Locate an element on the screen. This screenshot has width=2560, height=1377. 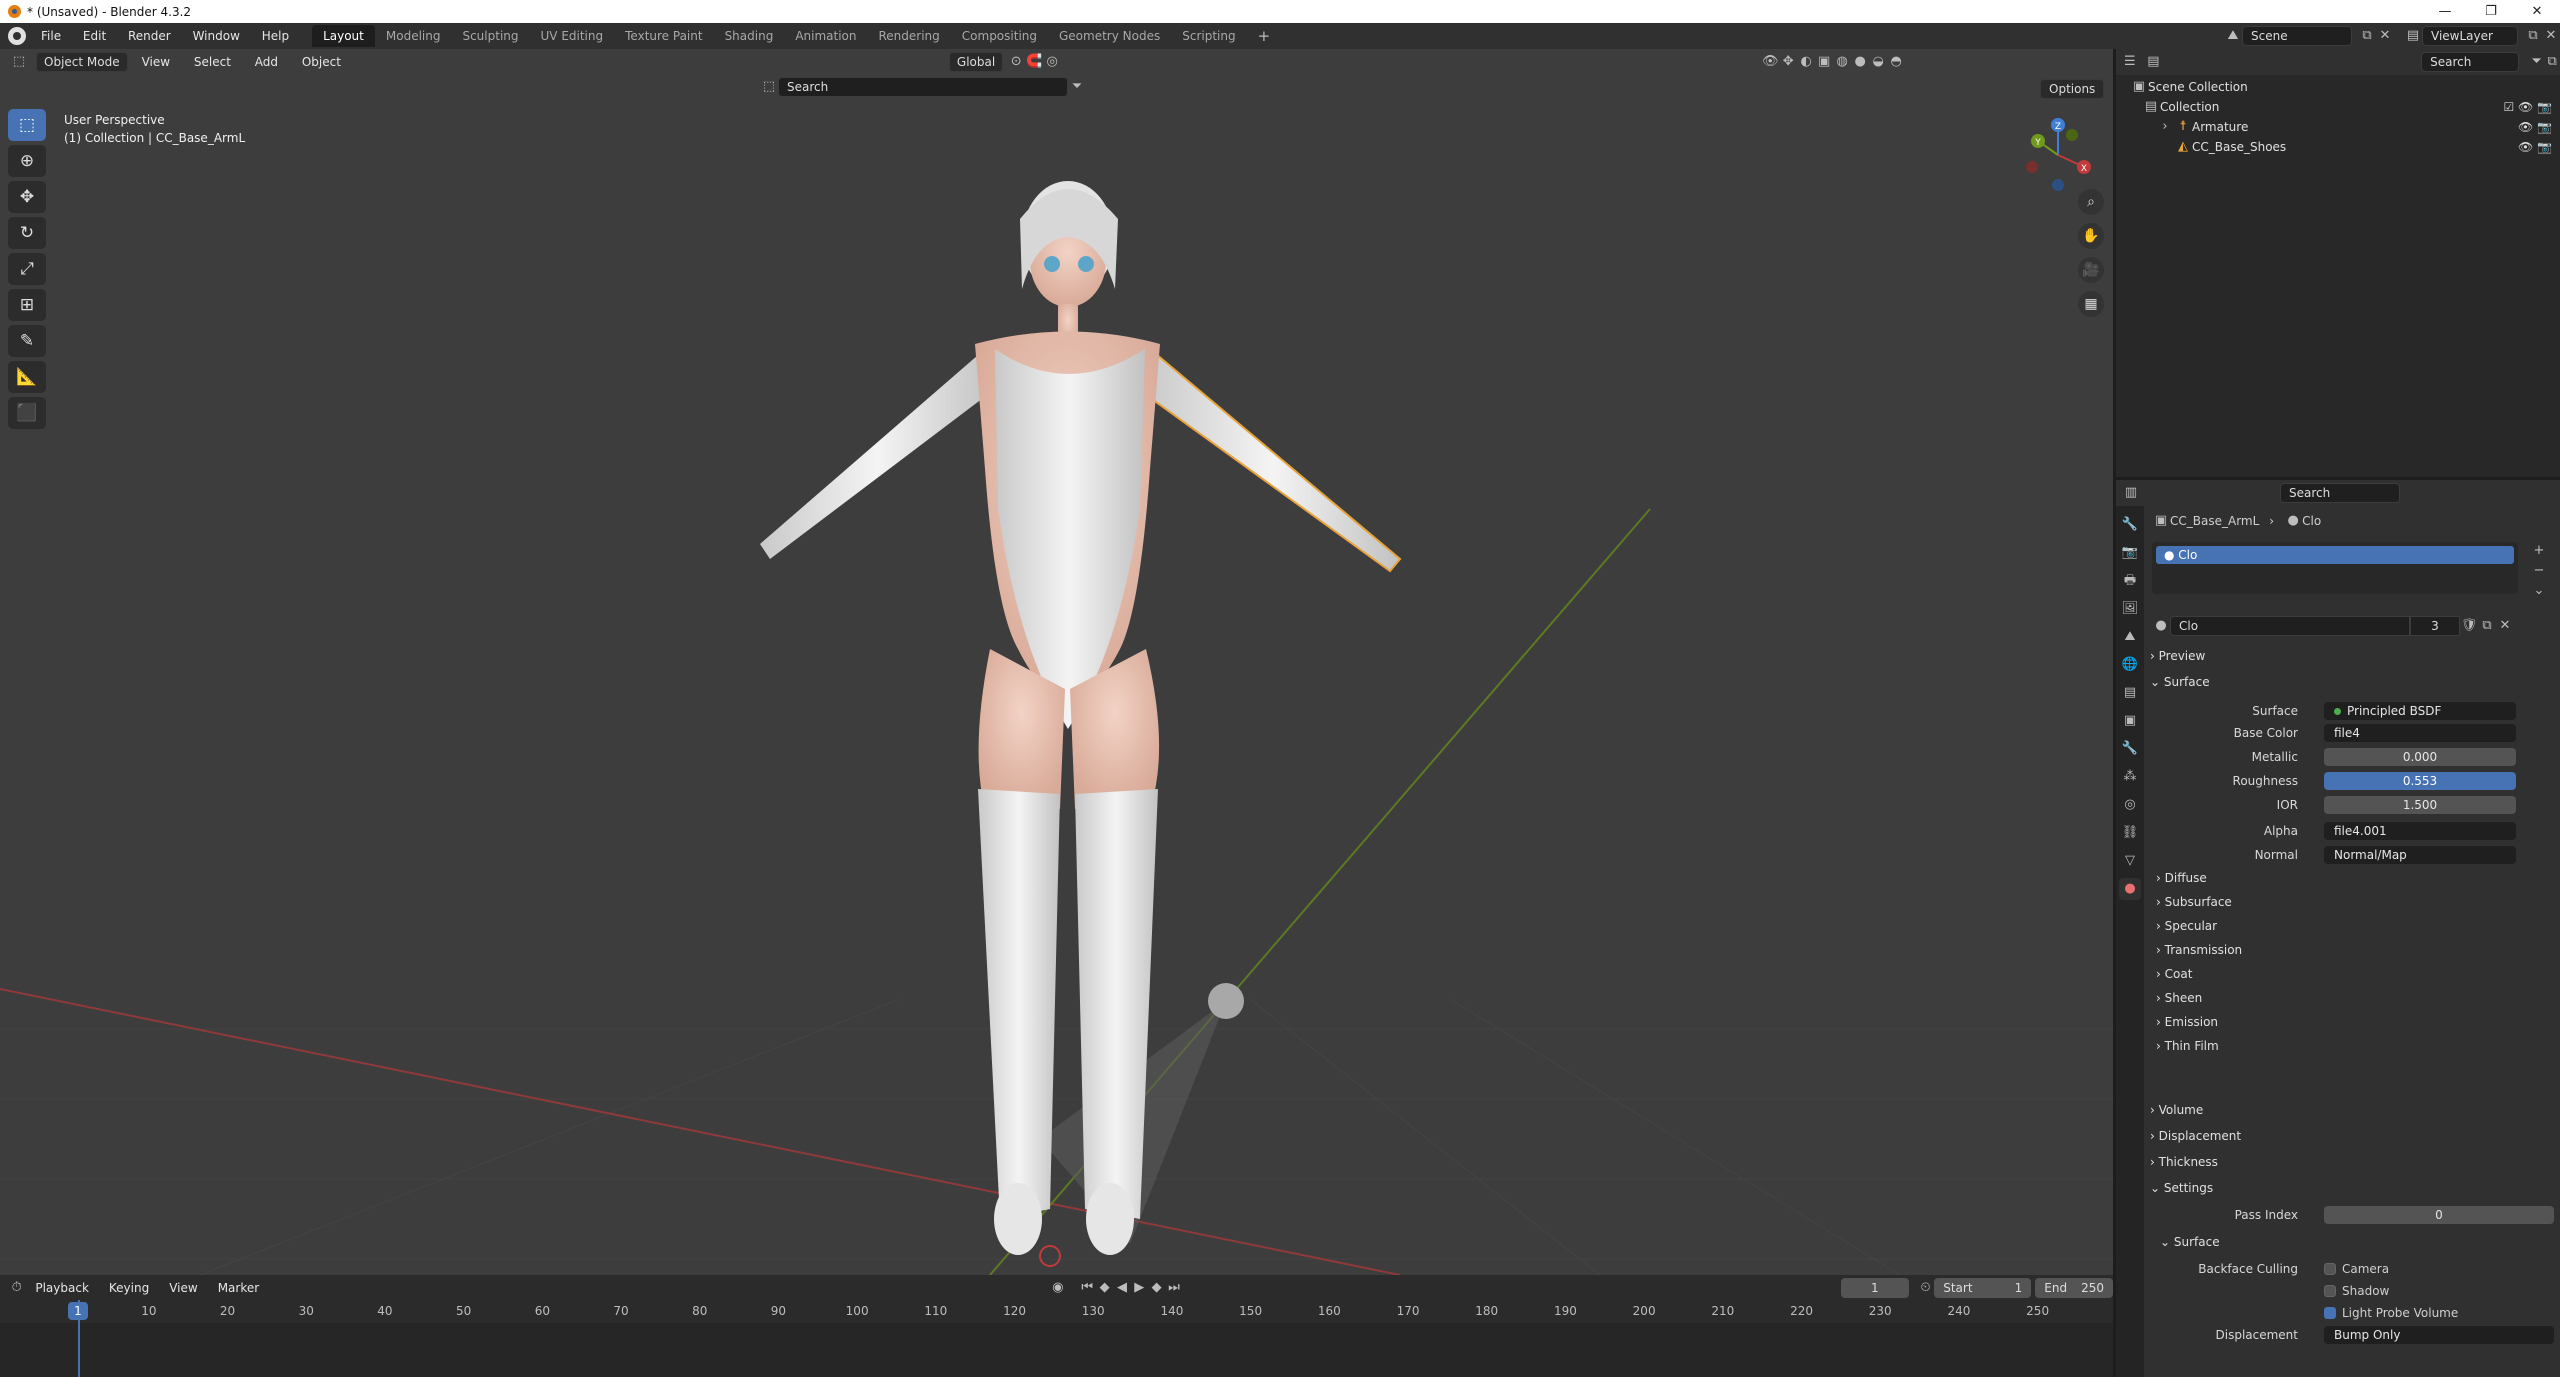
remove-slot-icon: − is located at coordinates (2539, 571).